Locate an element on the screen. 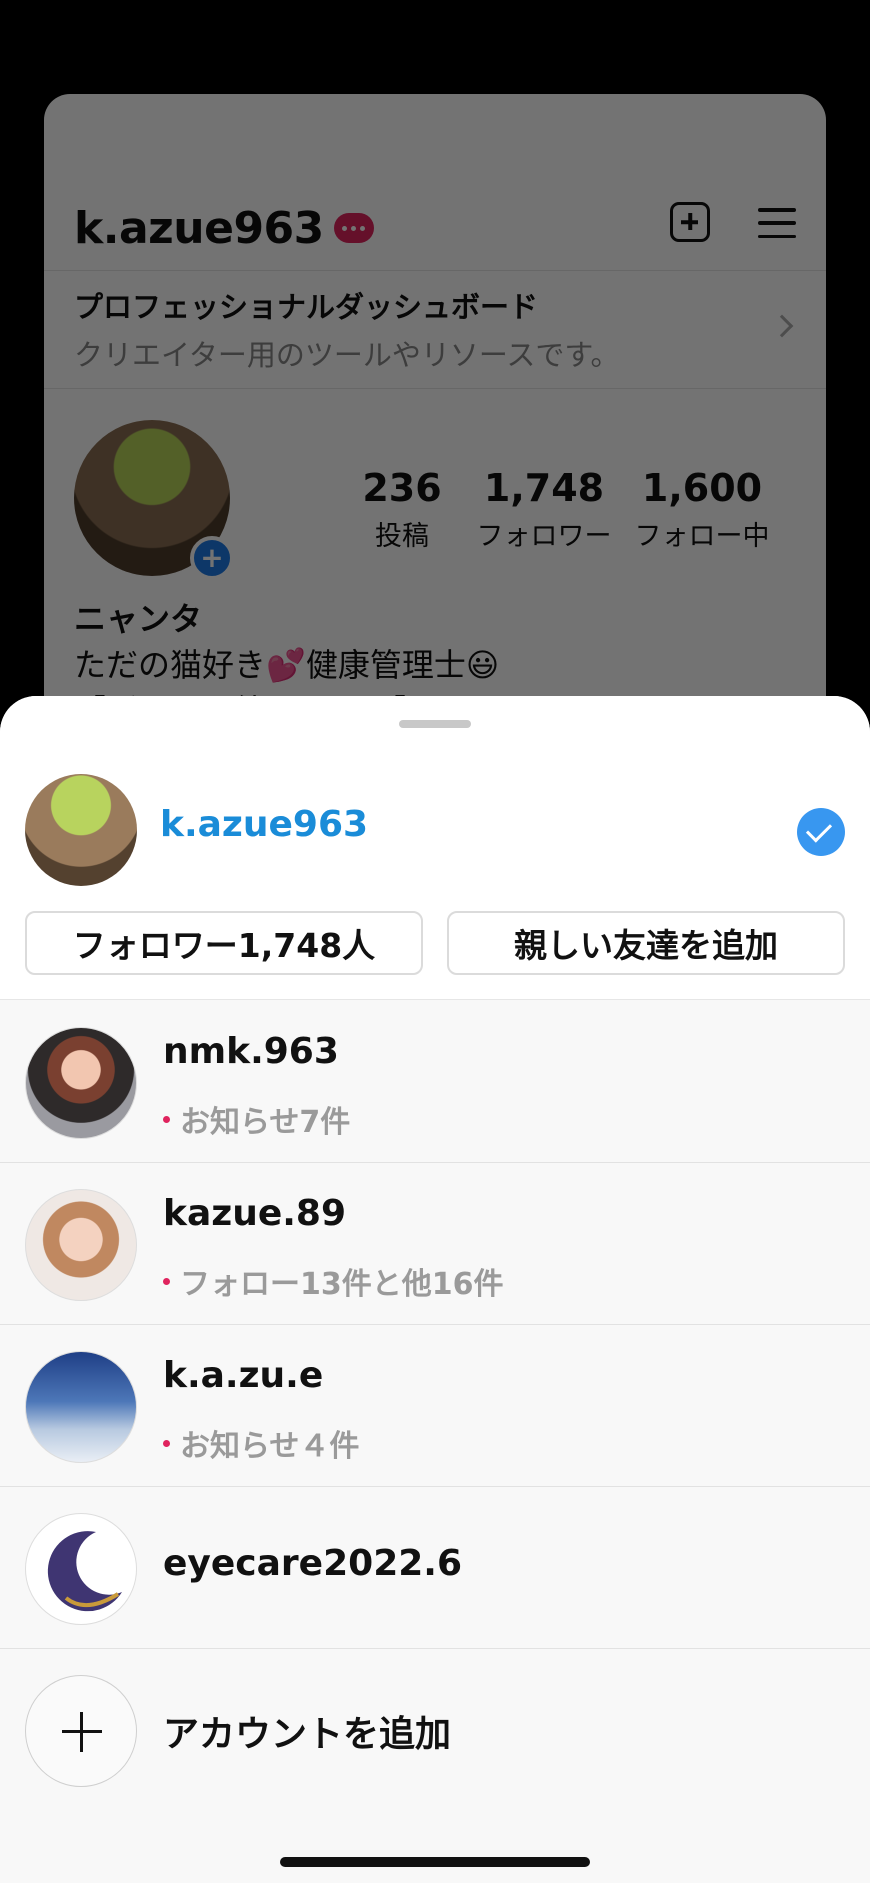 This screenshot has height=1883, width=870. profile-username: k.azue963 is located at coordinates (199, 228).